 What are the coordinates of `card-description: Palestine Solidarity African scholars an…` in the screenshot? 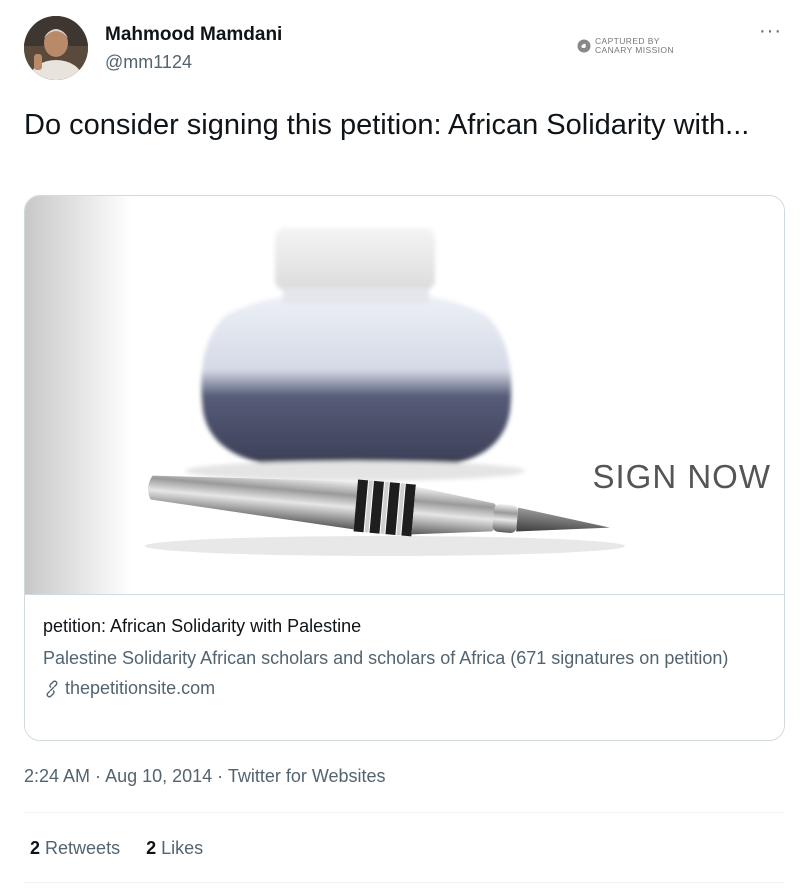 It's located at (386, 658).